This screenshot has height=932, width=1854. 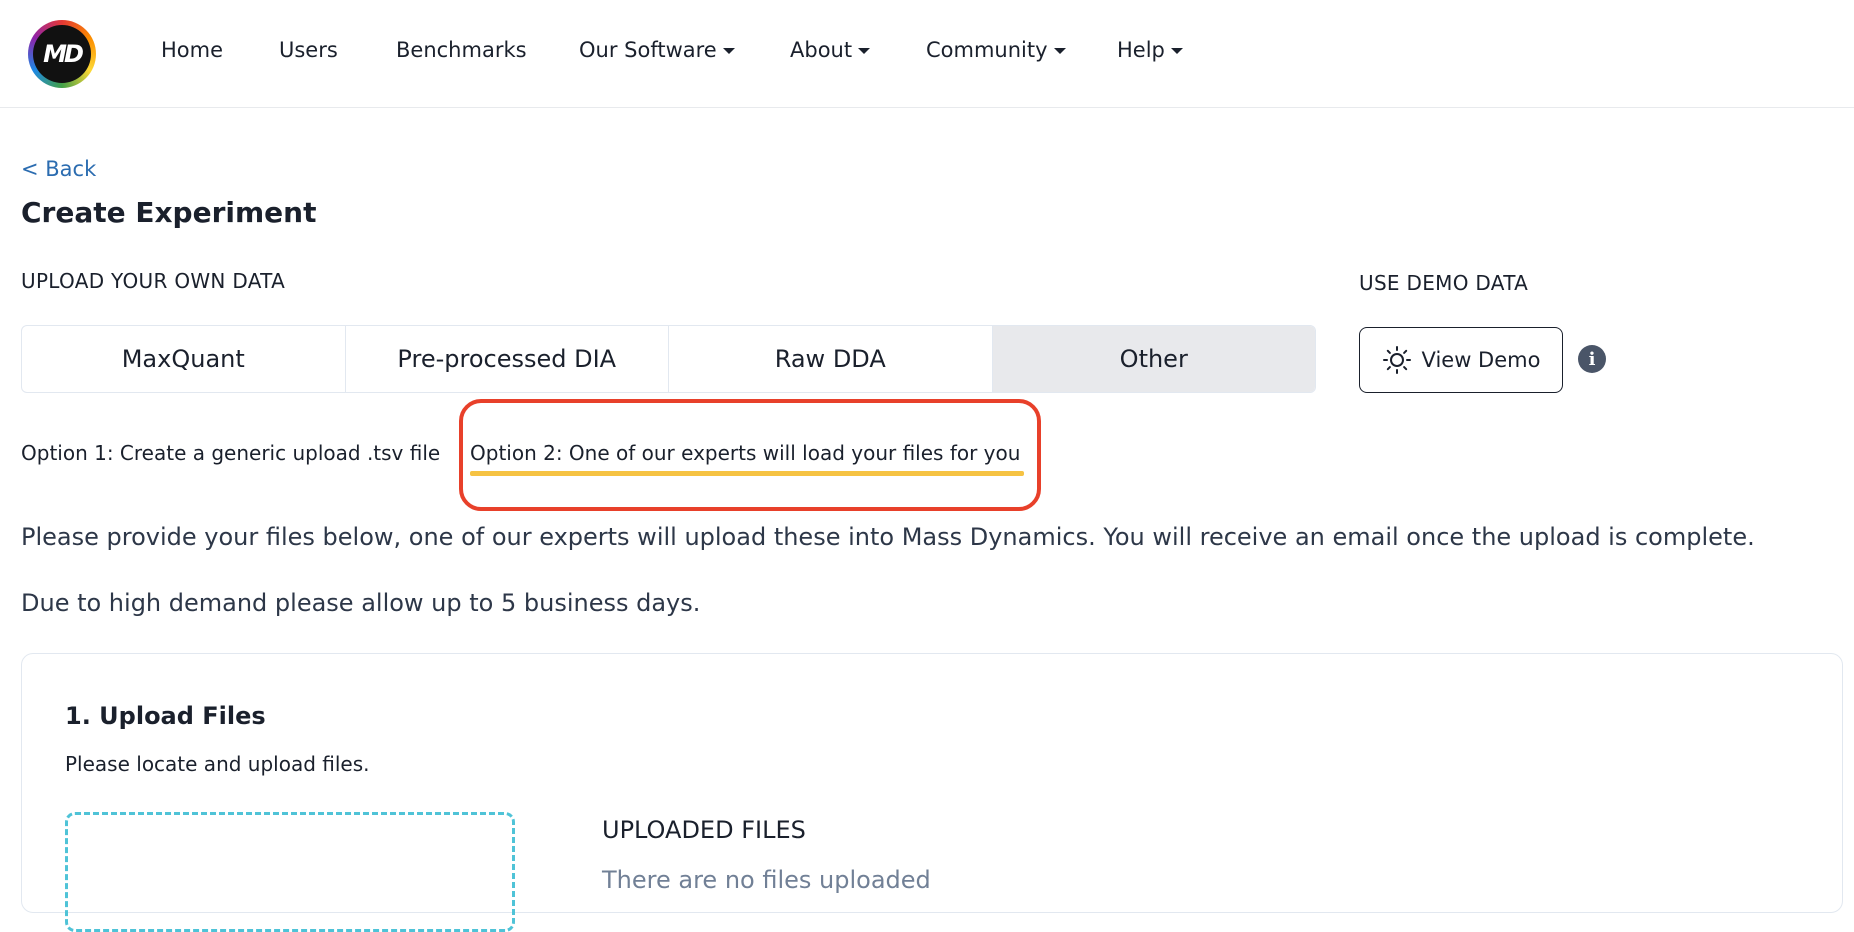 What do you see at coordinates (184, 359) in the screenshot?
I see `tab-maxquant: MaxQuant` at bounding box center [184, 359].